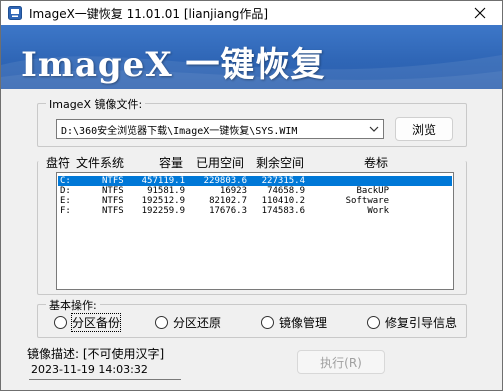  What do you see at coordinates (376, 163) in the screenshot?
I see `header-label: 卷标` at bounding box center [376, 163].